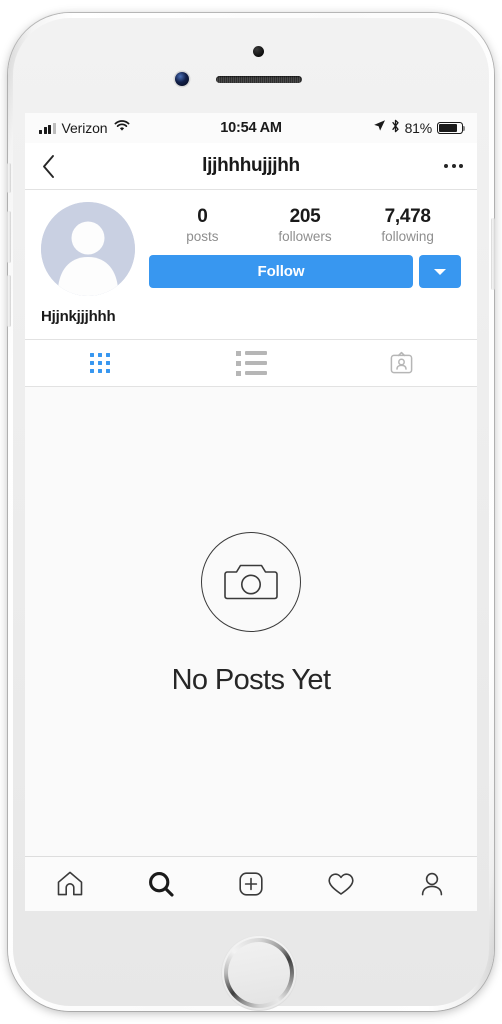 Image resolution: width=502 pixels, height=1024 pixels. Describe the element at coordinates (47, 128) in the screenshot. I see `cellular-signal-icon` at that location.